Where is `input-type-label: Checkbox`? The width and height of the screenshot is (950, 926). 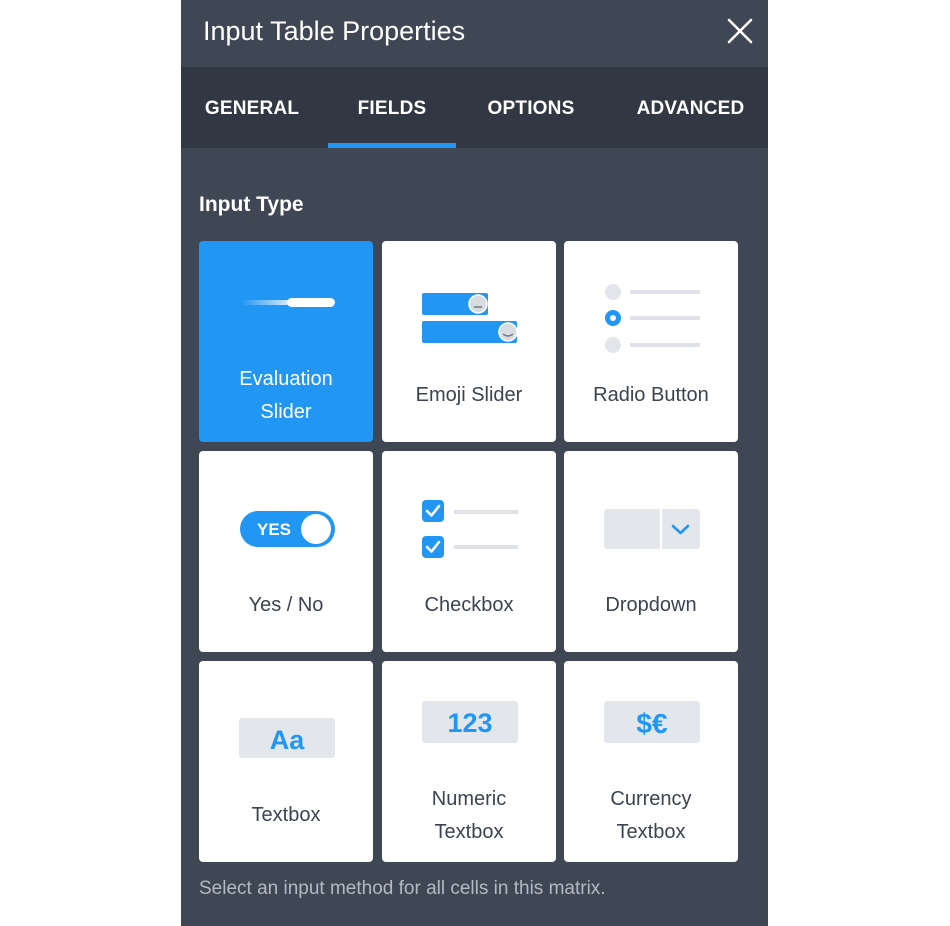
input-type-label: Checkbox is located at coordinates (469, 605).